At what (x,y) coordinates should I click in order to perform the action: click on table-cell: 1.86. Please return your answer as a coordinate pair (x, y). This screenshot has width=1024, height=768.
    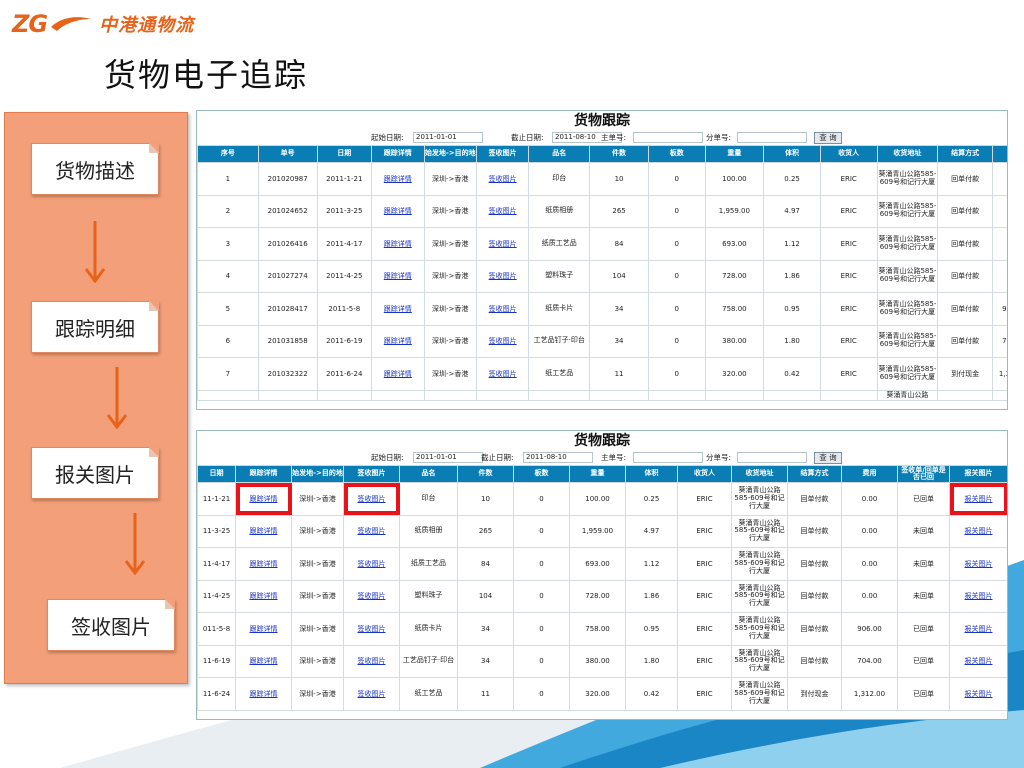
    Looking at the image, I should click on (792, 276).